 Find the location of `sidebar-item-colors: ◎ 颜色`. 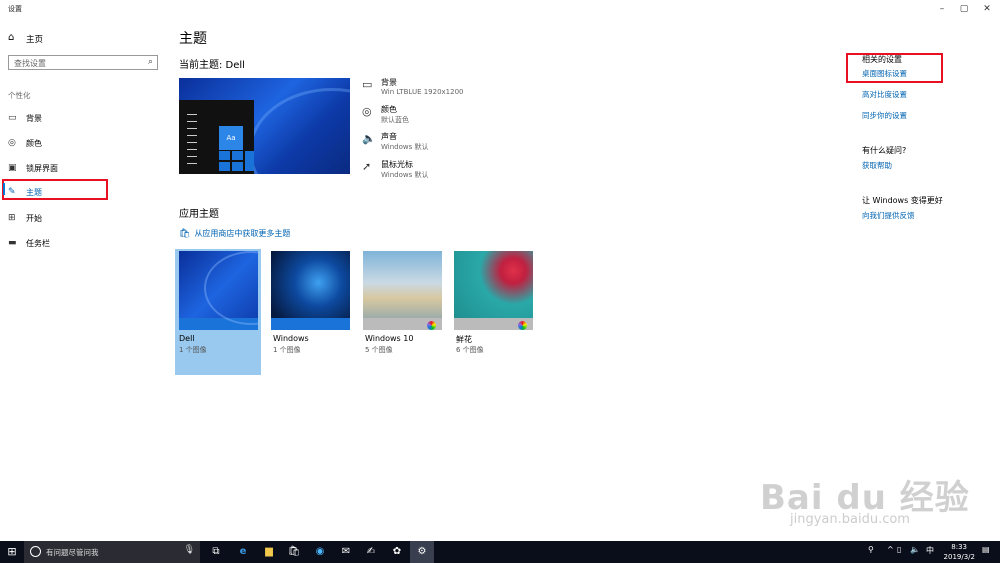

sidebar-item-colors: ◎ 颜色 is located at coordinates (83, 144).